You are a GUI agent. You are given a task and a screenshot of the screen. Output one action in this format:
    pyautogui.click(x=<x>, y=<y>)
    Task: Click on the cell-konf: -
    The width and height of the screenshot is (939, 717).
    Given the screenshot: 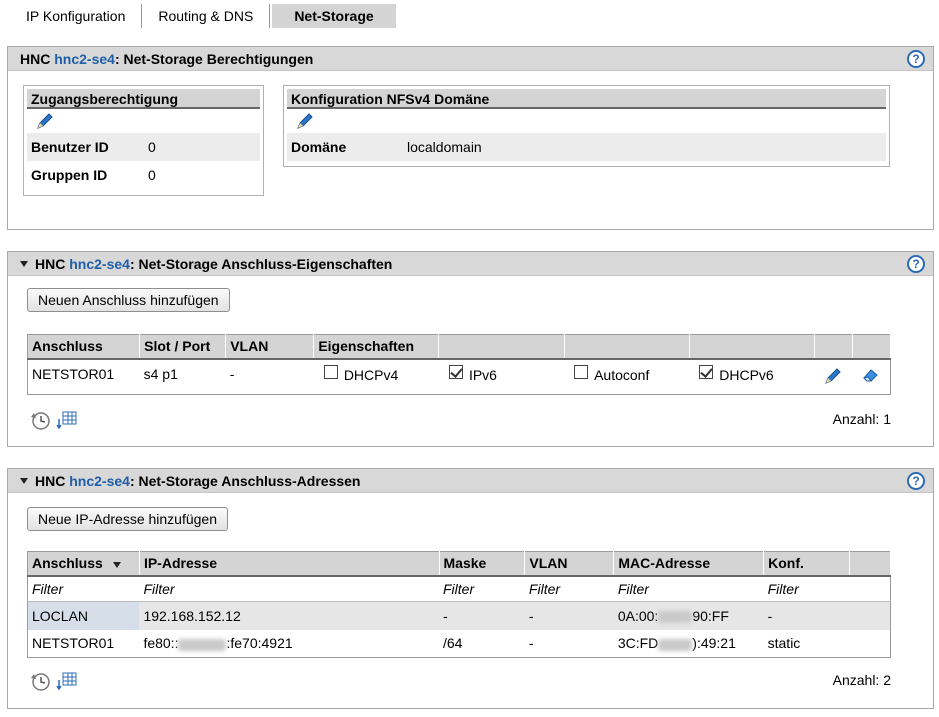 What is the action you would take?
    pyautogui.click(x=770, y=615)
    